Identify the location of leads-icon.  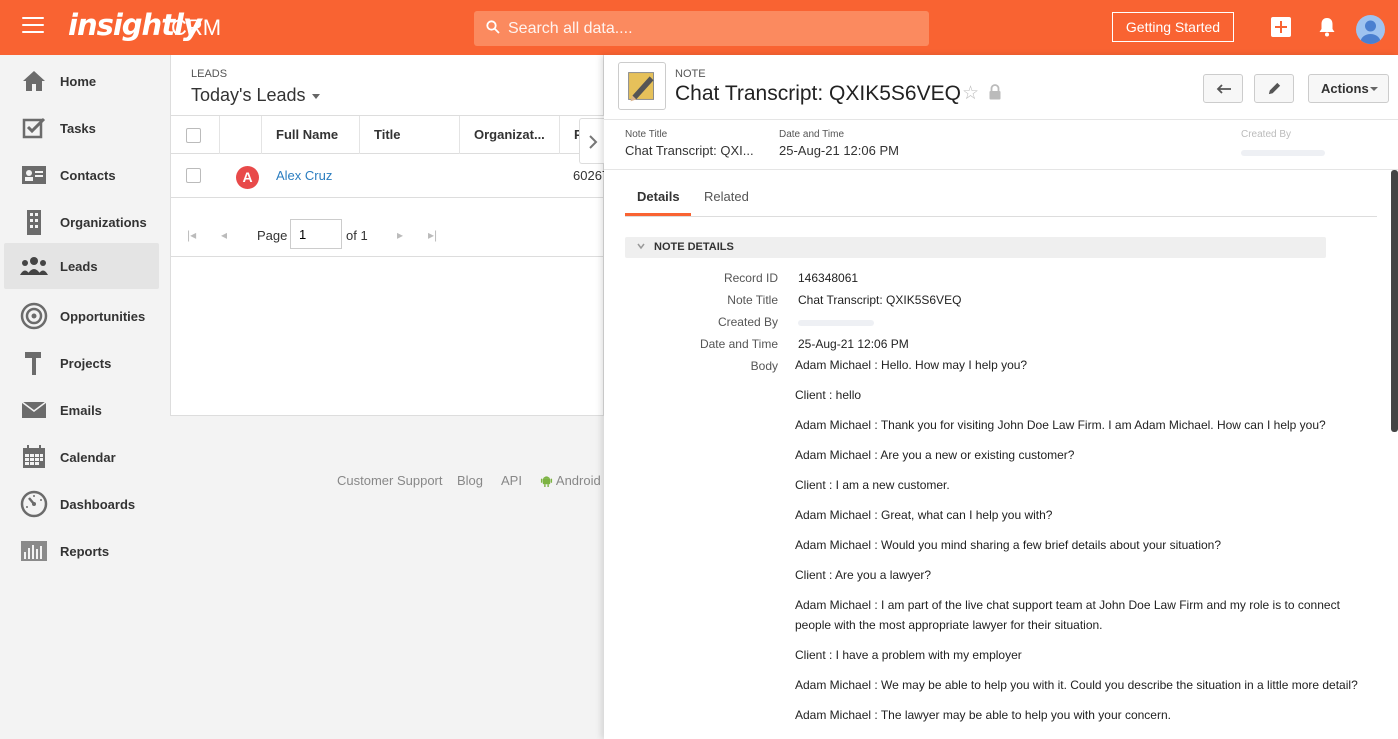
(34, 266).